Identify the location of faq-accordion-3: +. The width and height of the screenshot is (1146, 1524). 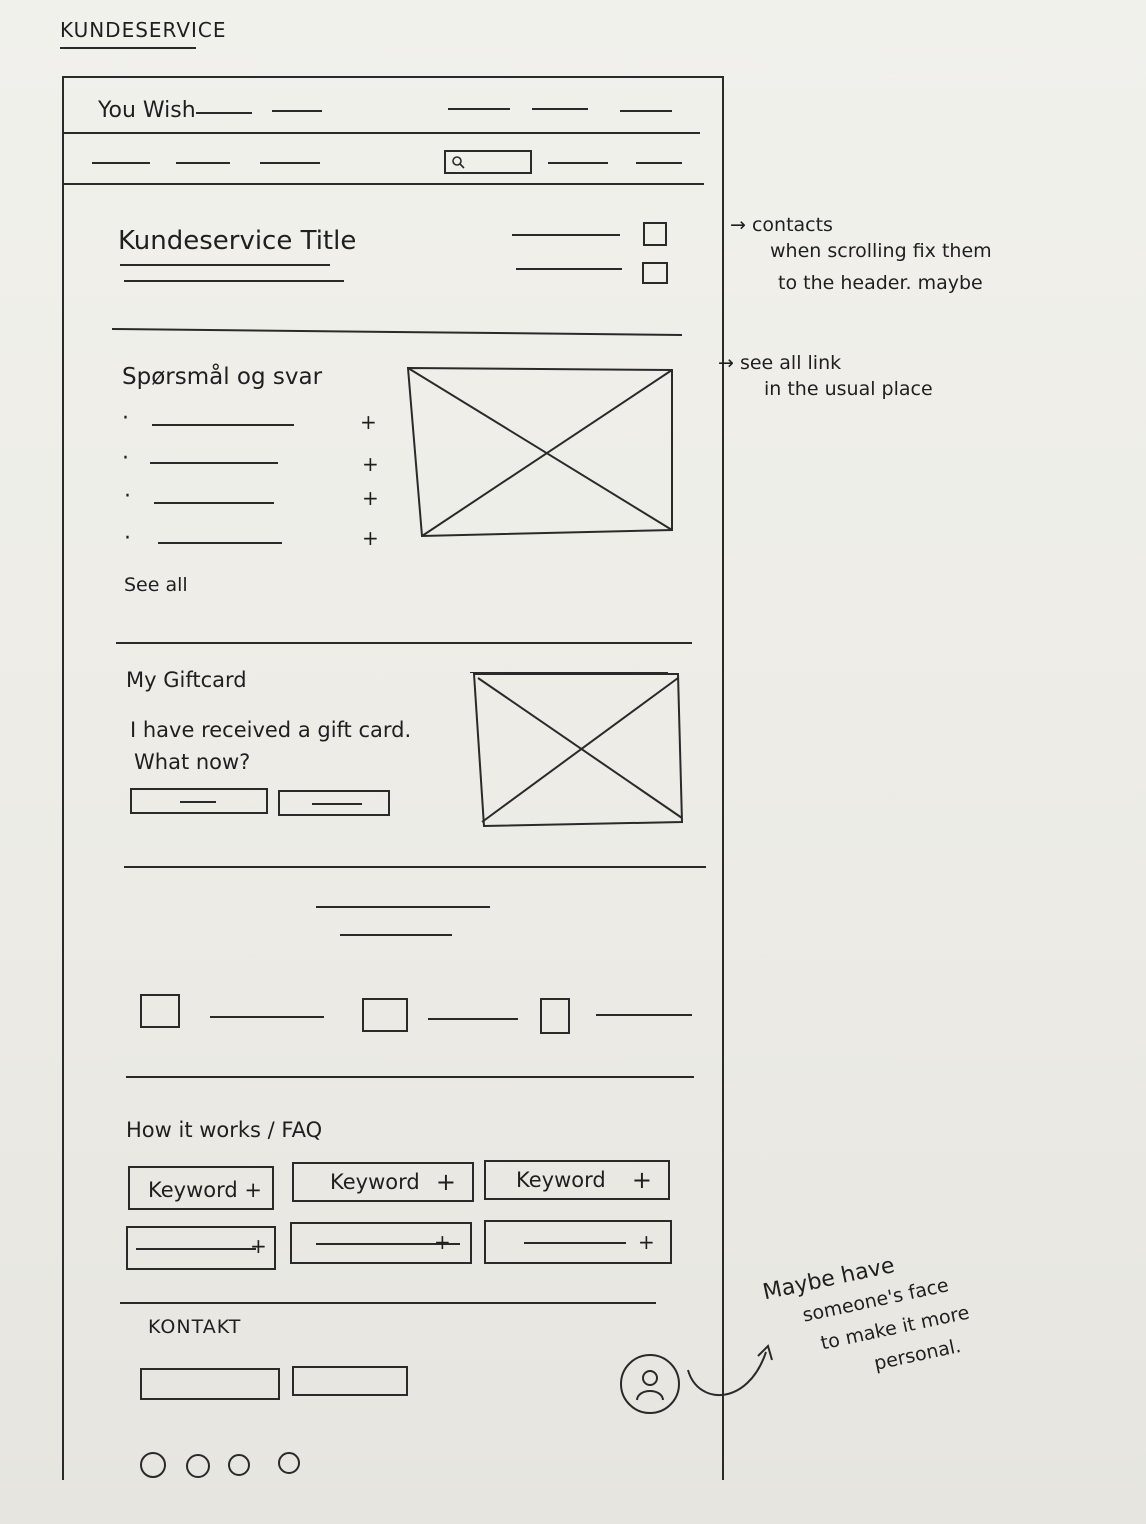
(578, 1242).